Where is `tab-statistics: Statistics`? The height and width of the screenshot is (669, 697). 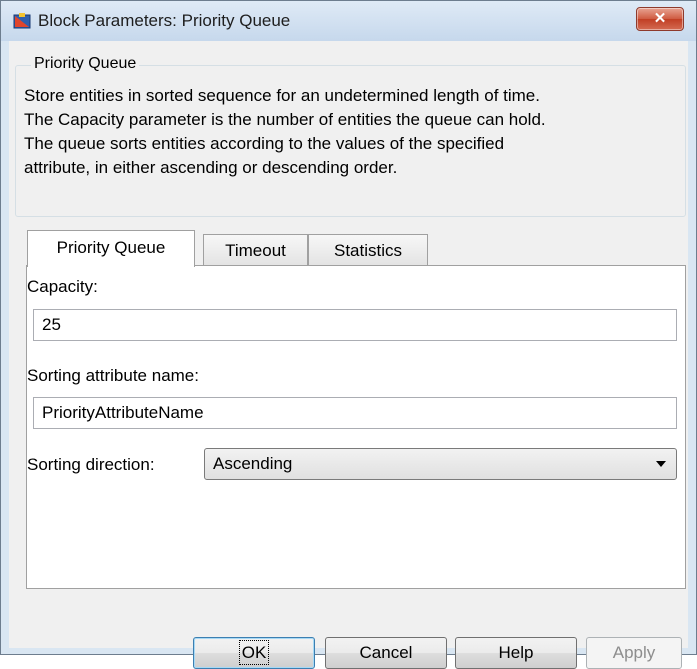
tab-statistics: Statistics is located at coordinates (368, 250).